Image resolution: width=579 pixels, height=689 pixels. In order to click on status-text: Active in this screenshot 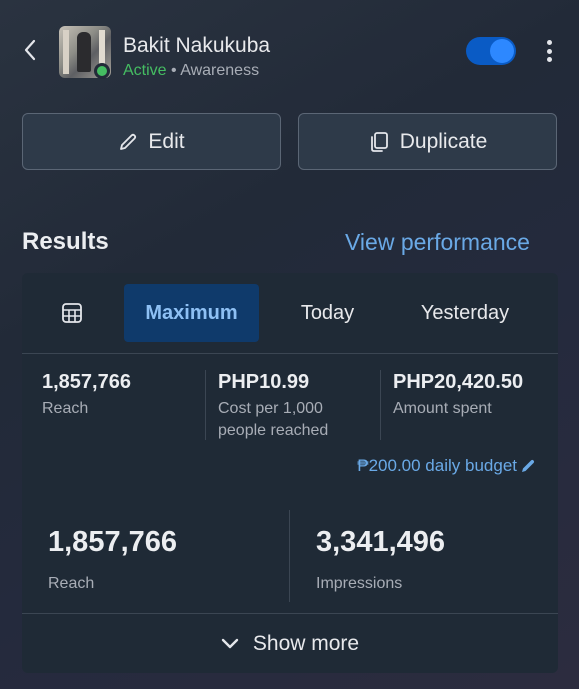, I will do `click(145, 70)`.